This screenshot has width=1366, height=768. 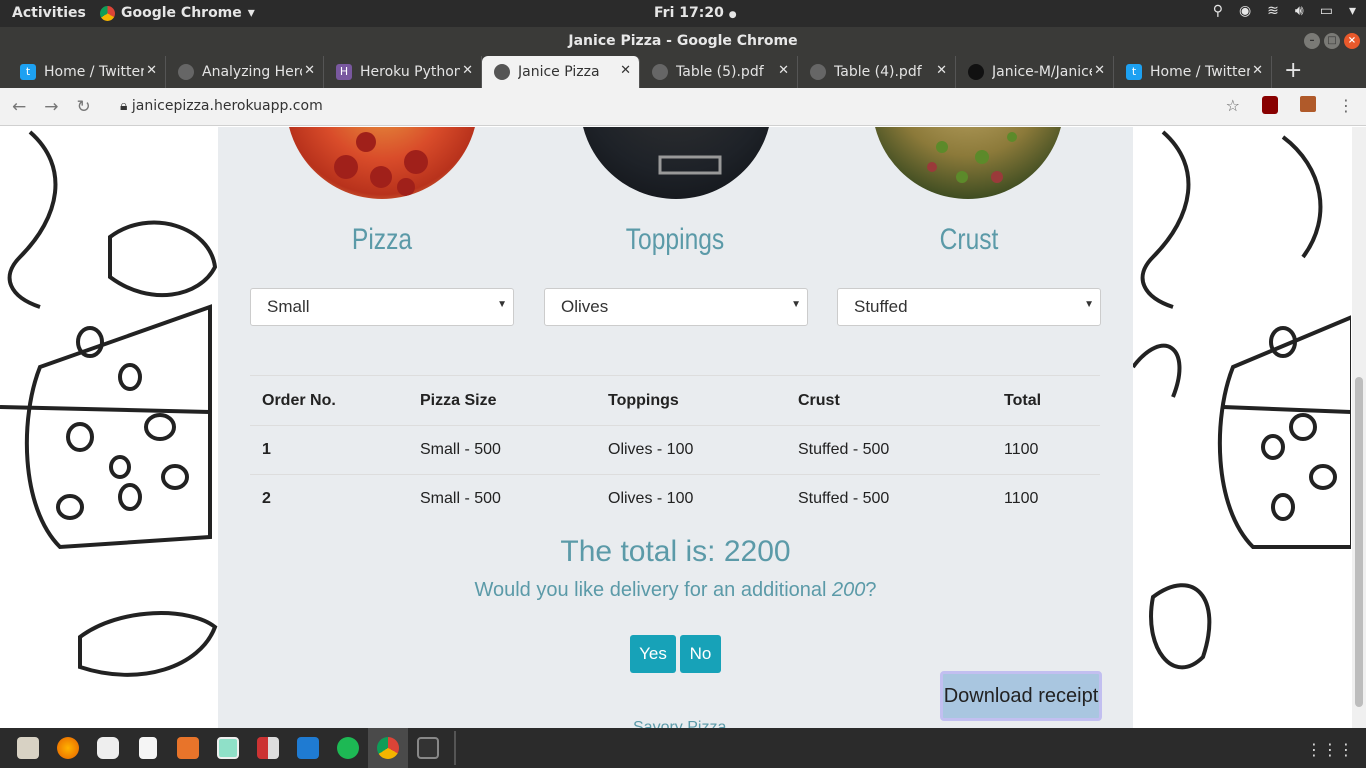 What do you see at coordinates (889, 400) in the screenshot?
I see `column-header: Crust` at bounding box center [889, 400].